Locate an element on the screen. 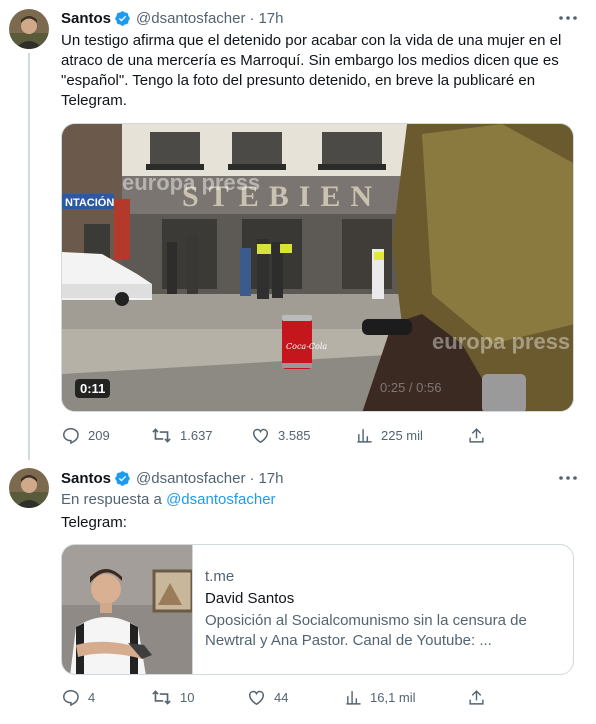  like-count: 44 is located at coordinates (281, 697).